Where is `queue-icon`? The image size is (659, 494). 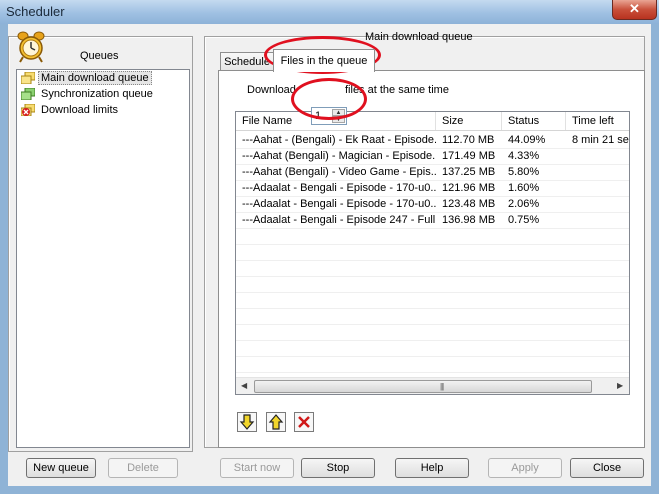 queue-icon is located at coordinates (28, 78).